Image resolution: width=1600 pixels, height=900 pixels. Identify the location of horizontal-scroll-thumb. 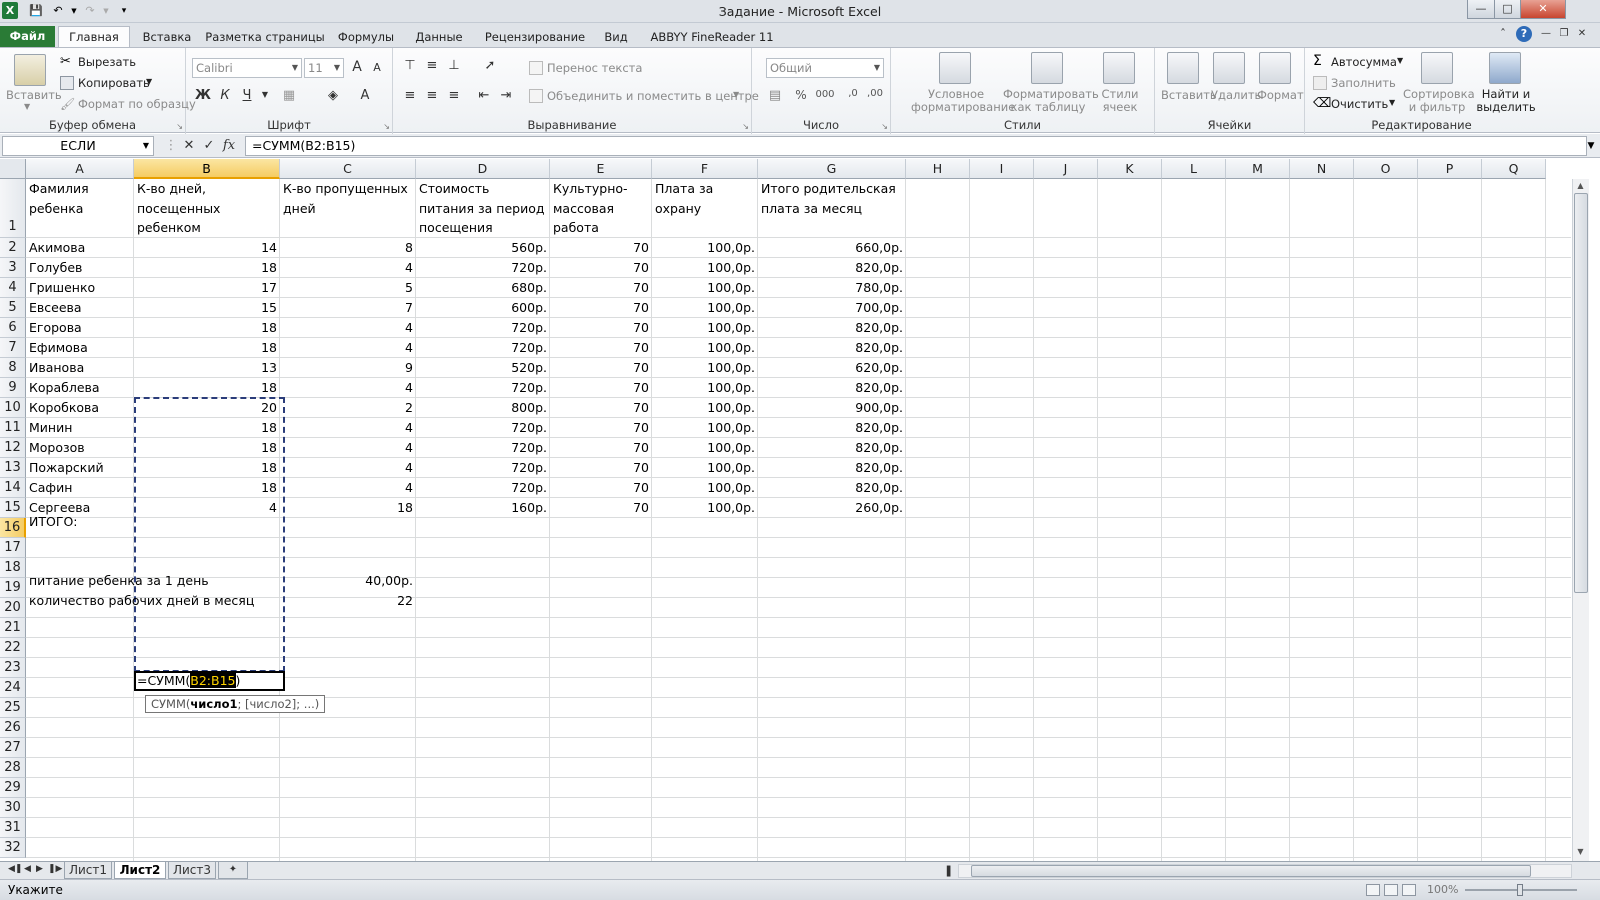
(1251, 871).